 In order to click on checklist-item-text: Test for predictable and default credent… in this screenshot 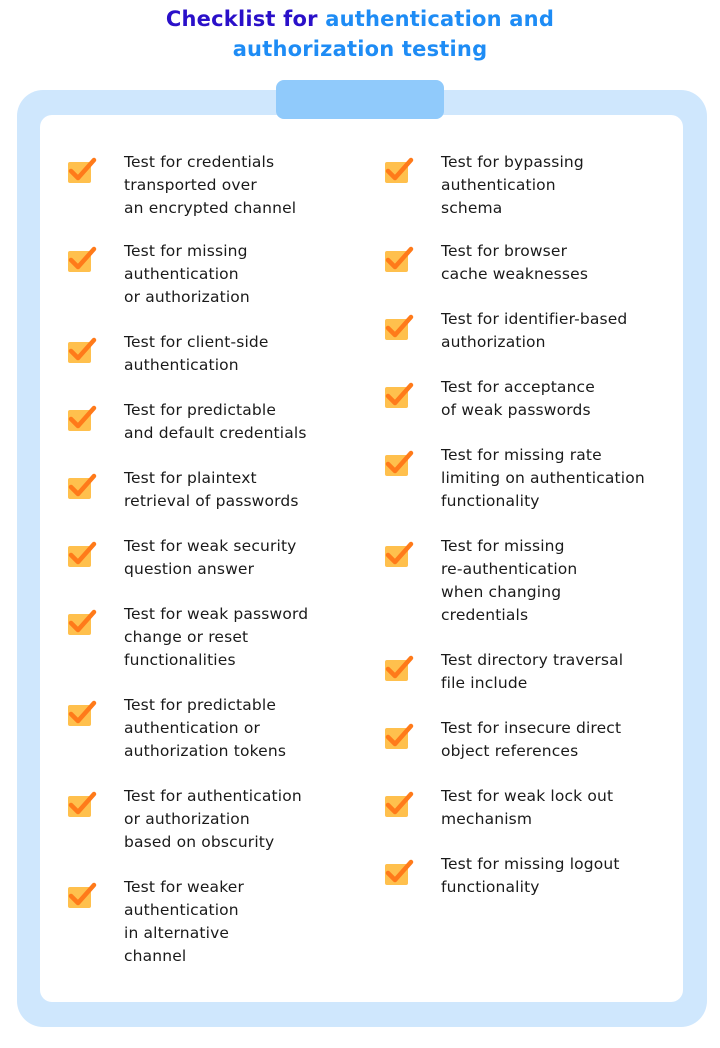, I will do `click(215, 421)`.